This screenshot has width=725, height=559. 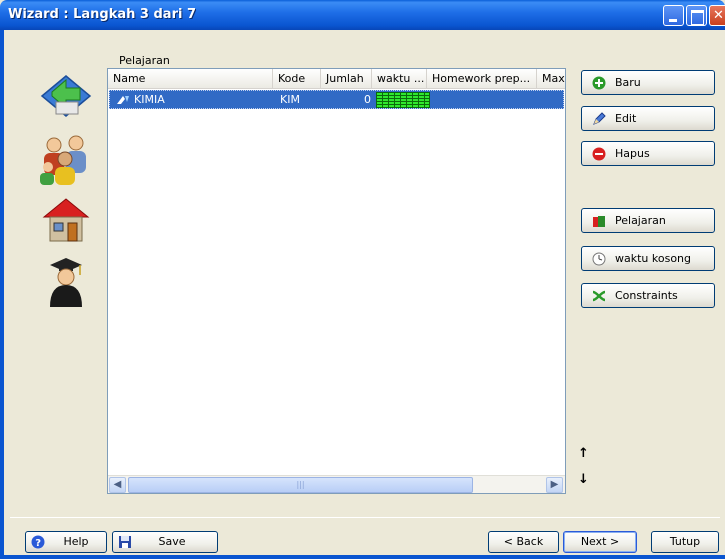 What do you see at coordinates (297, 79) in the screenshot?
I see `column-header-kode: Kode` at bounding box center [297, 79].